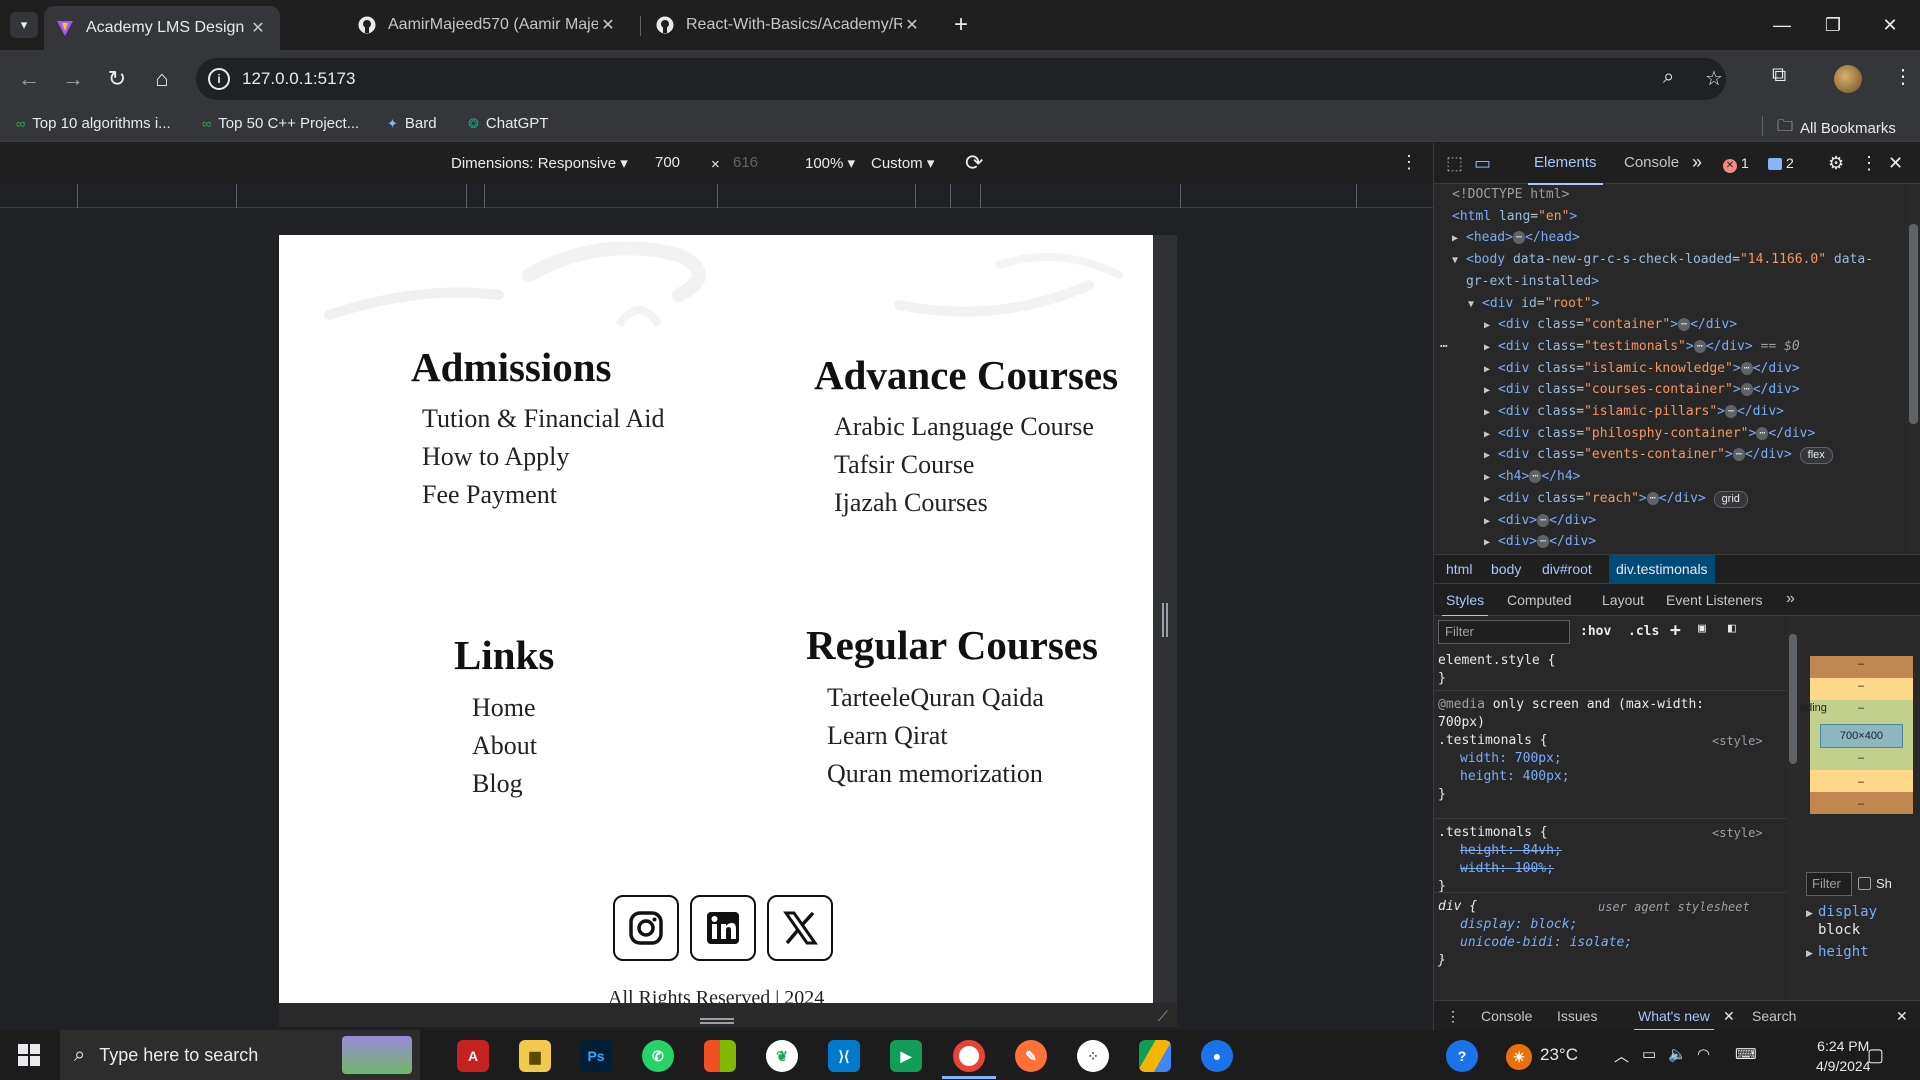  I want to click on devtools-menu-icon: ⋮, so click(1869, 163).